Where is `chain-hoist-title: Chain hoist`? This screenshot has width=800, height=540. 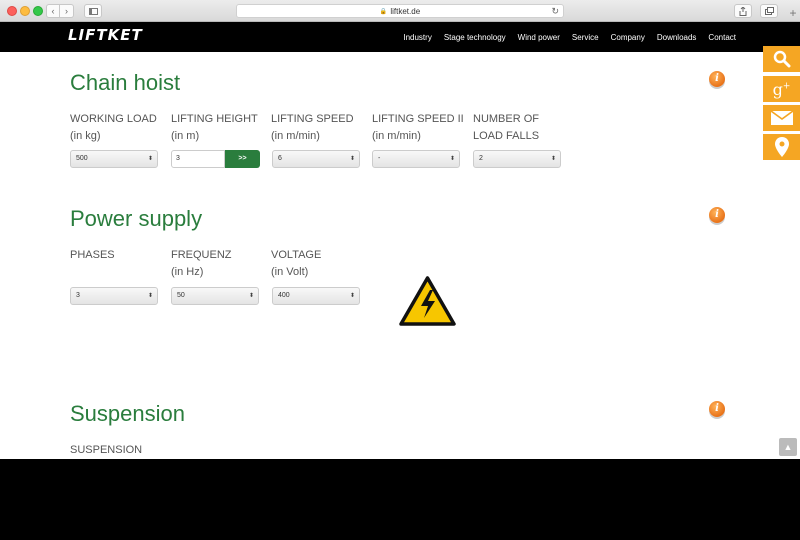 chain-hoist-title: Chain hoist is located at coordinates (125, 82).